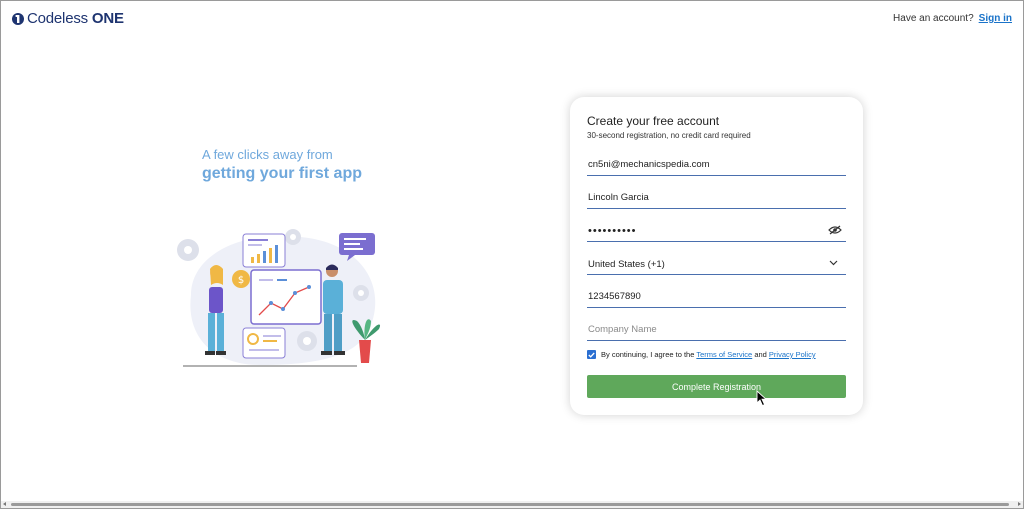 The height and width of the screenshot is (509, 1024). I want to click on terms-of-service-link: Terms of Service, so click(724, 354).